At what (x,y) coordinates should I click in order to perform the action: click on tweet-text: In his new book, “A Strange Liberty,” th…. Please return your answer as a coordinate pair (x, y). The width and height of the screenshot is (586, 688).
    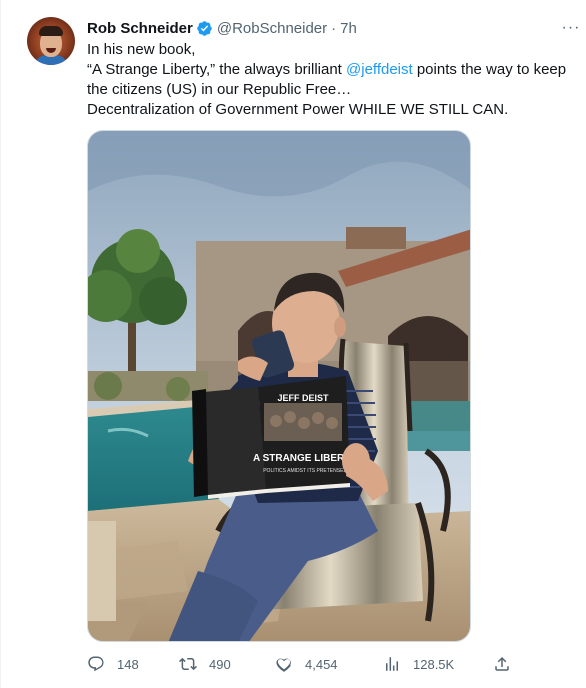
    Looking at the image, I should click on (334, 80).